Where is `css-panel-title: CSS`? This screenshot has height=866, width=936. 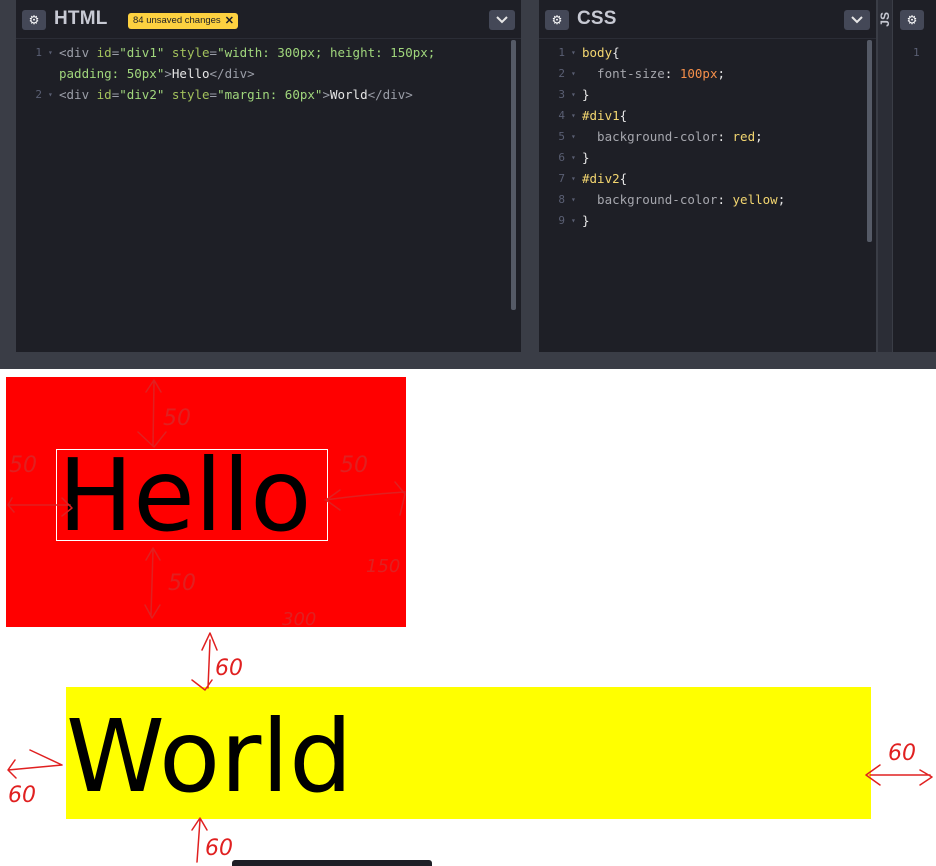 css-panel-title: CSS is located at coordinates (597, 18).